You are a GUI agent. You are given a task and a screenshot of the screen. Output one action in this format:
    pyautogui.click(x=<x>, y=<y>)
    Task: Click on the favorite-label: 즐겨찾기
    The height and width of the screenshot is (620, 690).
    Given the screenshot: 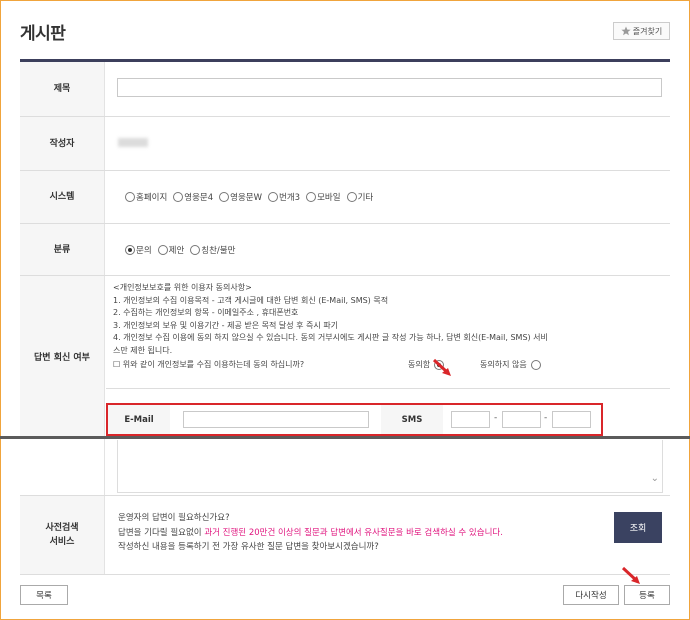 What is the action you would take?
    pyautogui.click(x=647, y=31)
    